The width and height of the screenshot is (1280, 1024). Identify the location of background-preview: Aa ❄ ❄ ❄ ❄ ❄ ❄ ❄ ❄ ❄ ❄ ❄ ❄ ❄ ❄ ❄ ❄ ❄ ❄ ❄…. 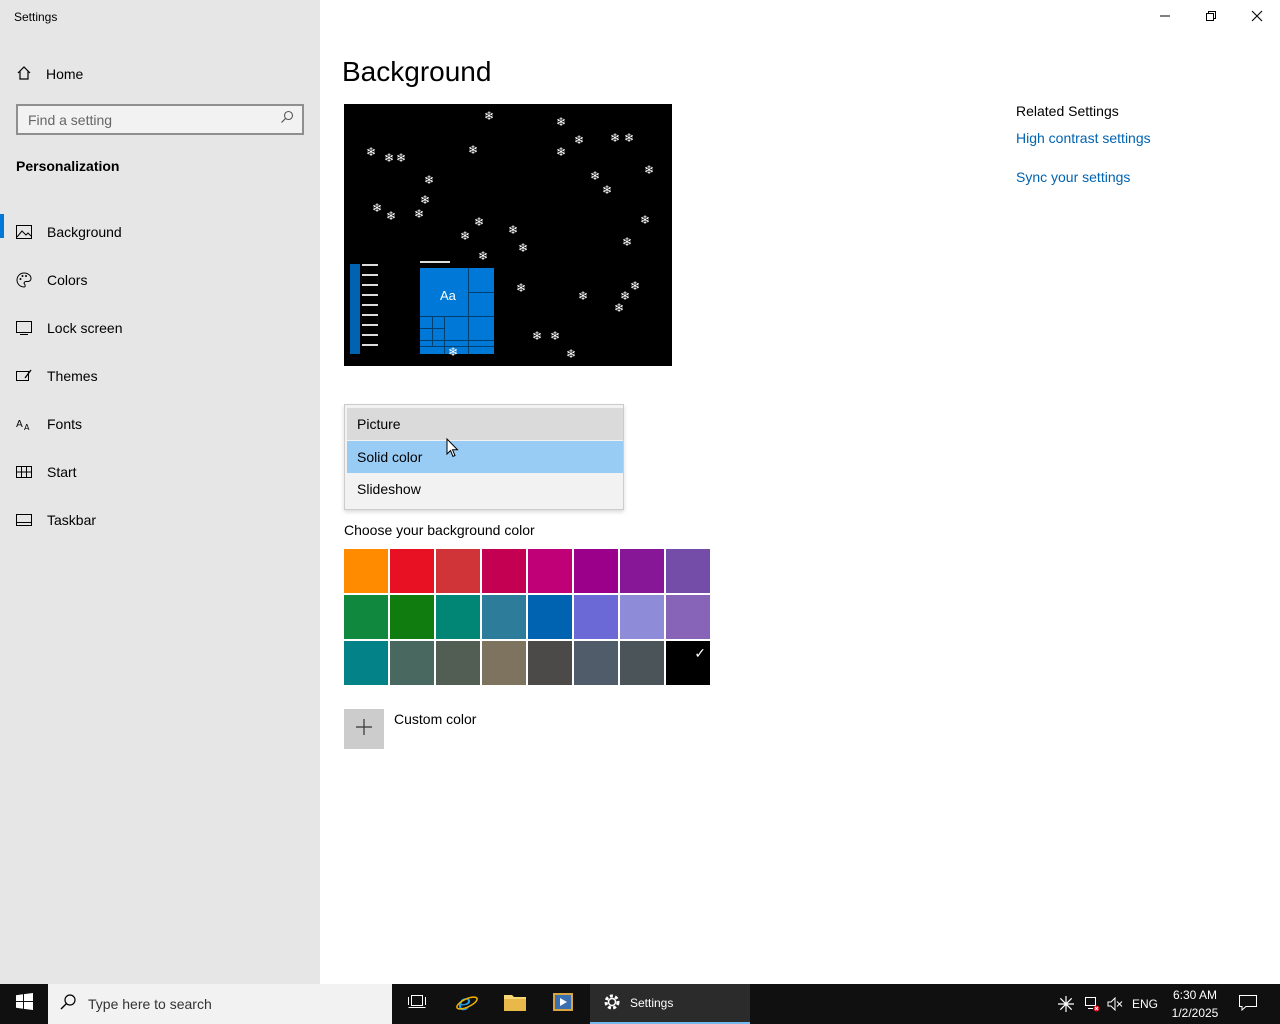
(508, 235).